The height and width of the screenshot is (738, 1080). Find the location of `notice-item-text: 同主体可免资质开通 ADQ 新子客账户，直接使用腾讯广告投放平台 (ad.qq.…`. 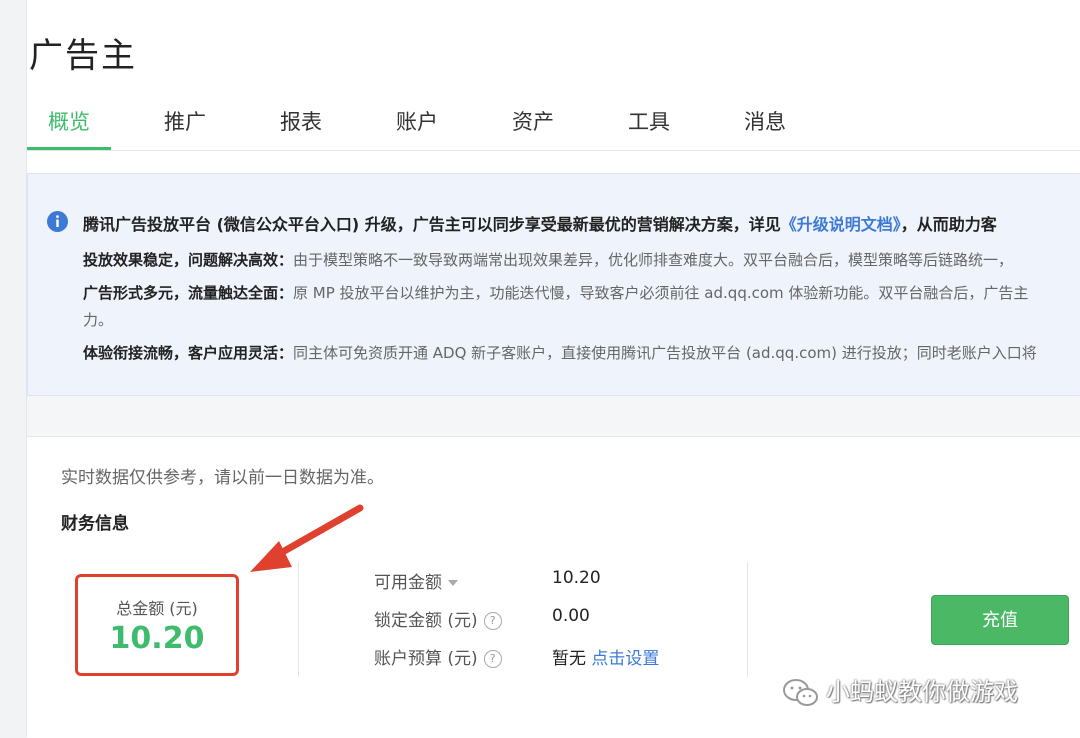

notice-item-text: 同主体可免资质开通 ADQ 新子客账户，直接使用腾讯广告投放平台 (ad.qq.… is located at coordinates (665, 353).